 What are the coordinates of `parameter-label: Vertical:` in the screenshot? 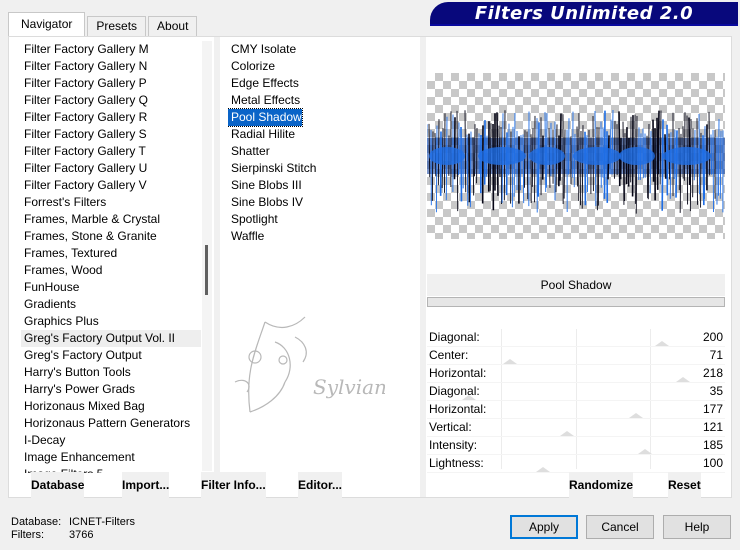 It's located at (450, 427).